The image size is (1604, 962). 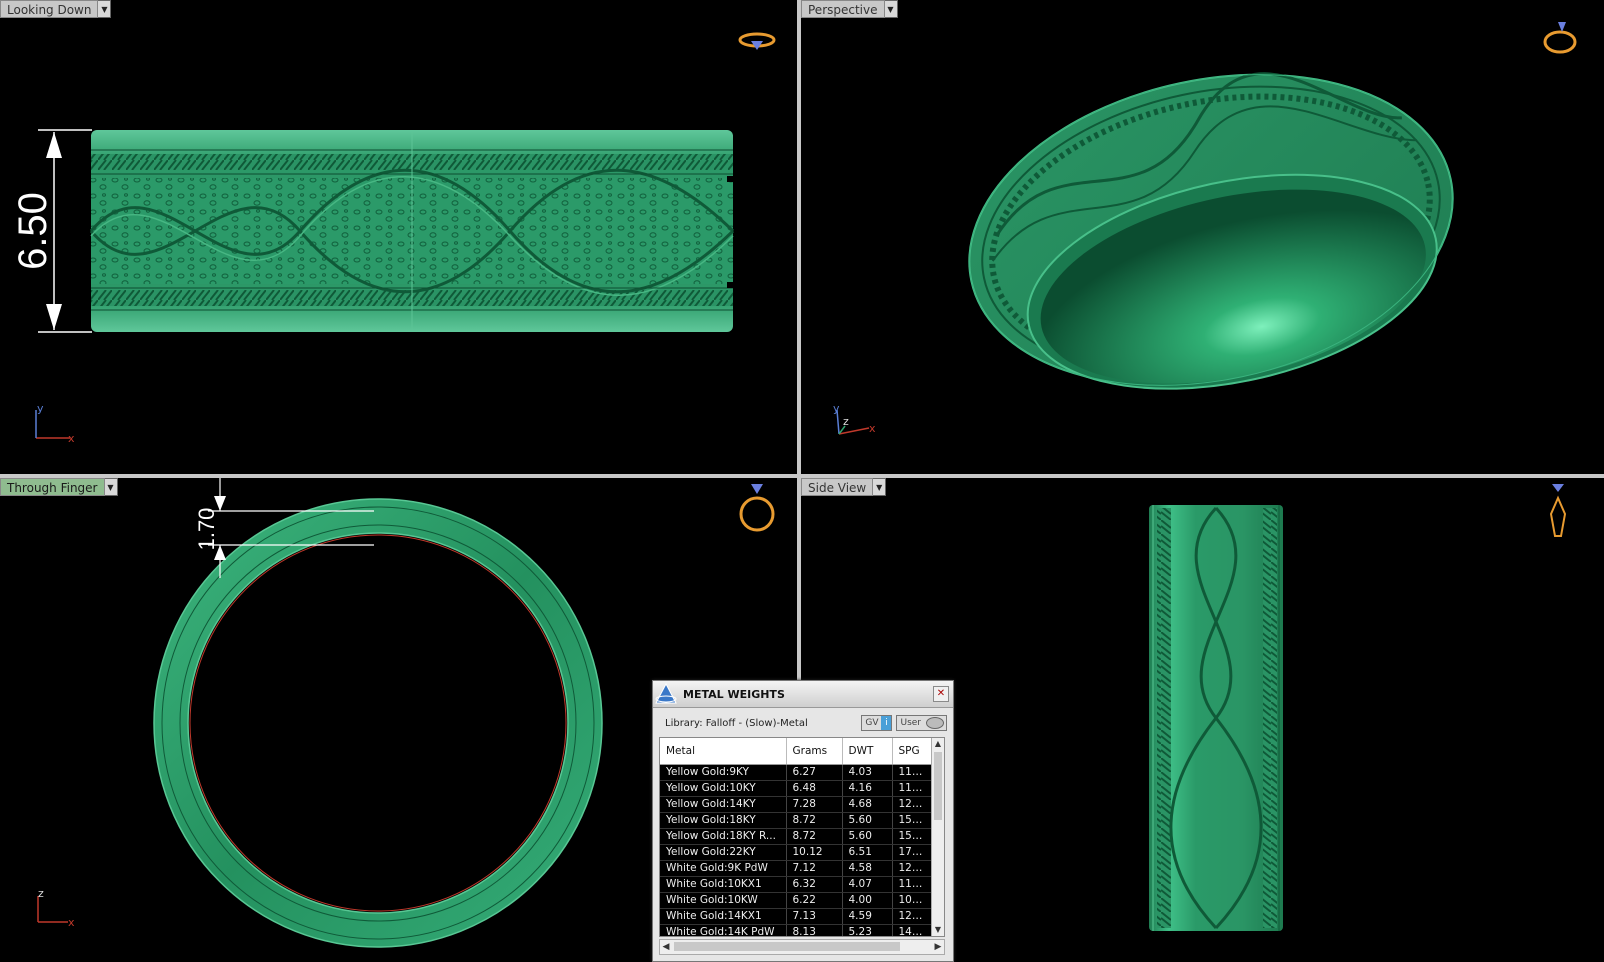 I want to click on dialog-title: METAL WEIGHTS, so click(x=734, y=694).